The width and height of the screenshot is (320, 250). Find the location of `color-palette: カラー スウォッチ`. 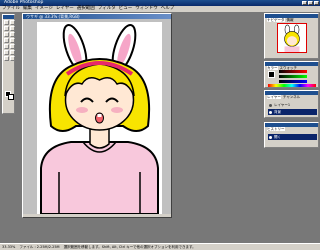

color-palette: カラー スウォッチ is located at coordinates (291, 74).